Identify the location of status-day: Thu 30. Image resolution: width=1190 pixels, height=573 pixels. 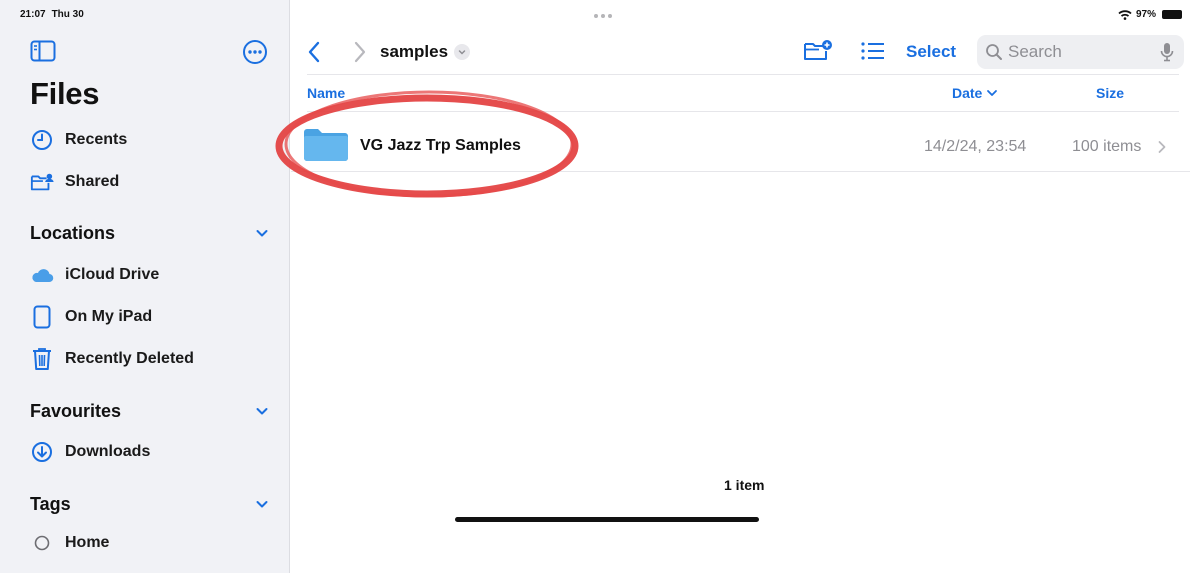
(67, 14).